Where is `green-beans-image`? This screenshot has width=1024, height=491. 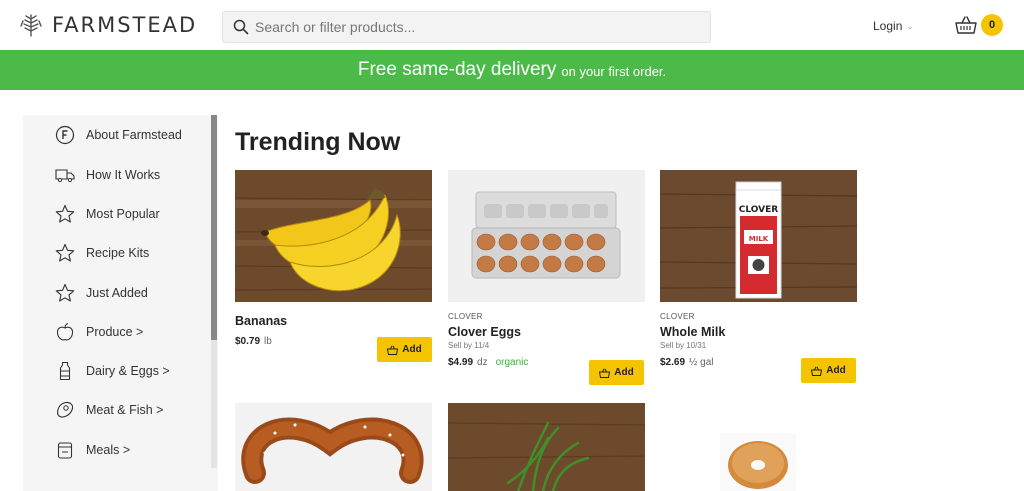
green-beans-image is located at coordinates (546, 447).